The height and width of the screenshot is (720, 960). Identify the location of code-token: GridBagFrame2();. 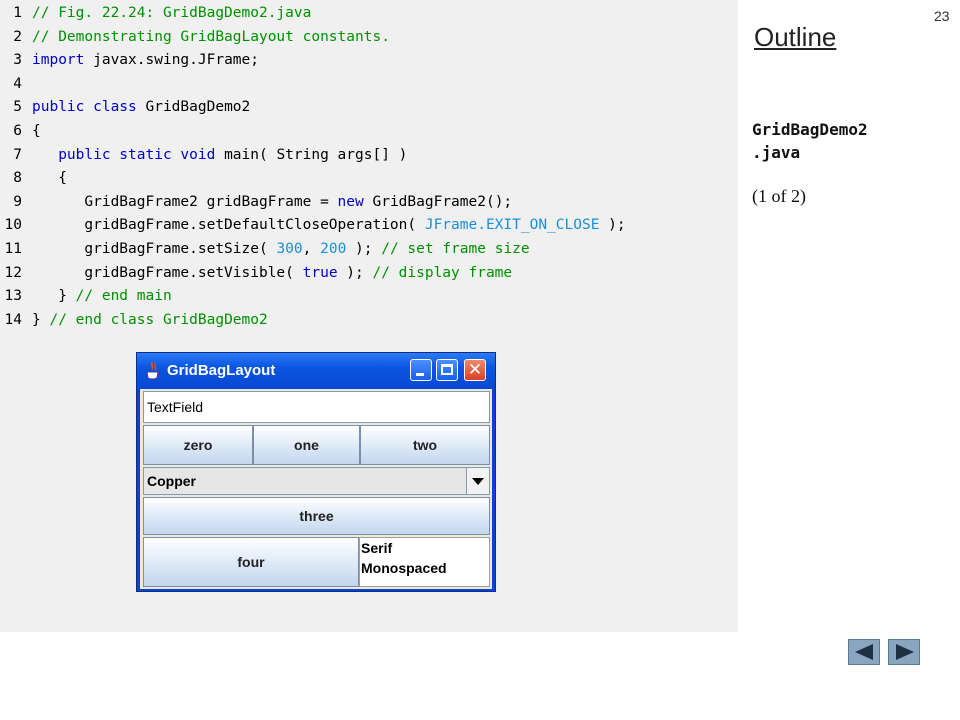
(438, 201).